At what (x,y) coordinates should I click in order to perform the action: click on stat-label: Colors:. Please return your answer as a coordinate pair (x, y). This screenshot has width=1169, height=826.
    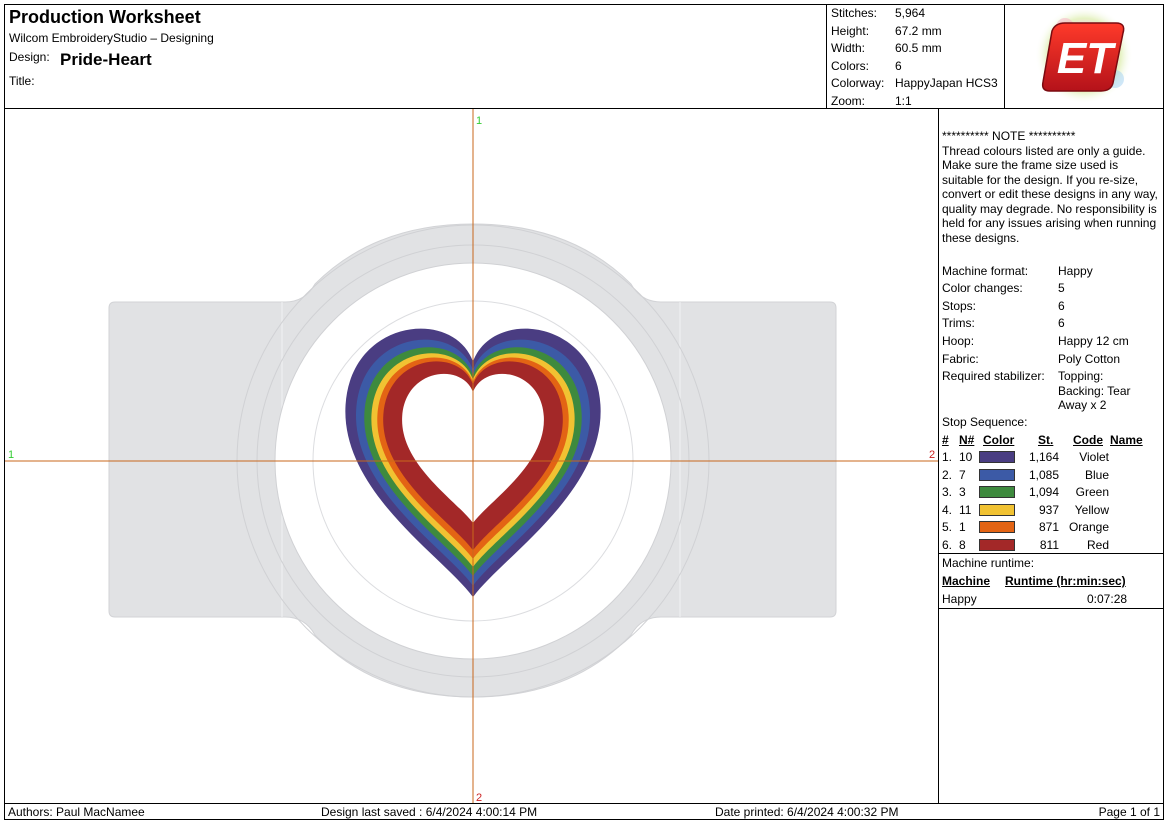
    Looking at the image, I should click on (850, 66).